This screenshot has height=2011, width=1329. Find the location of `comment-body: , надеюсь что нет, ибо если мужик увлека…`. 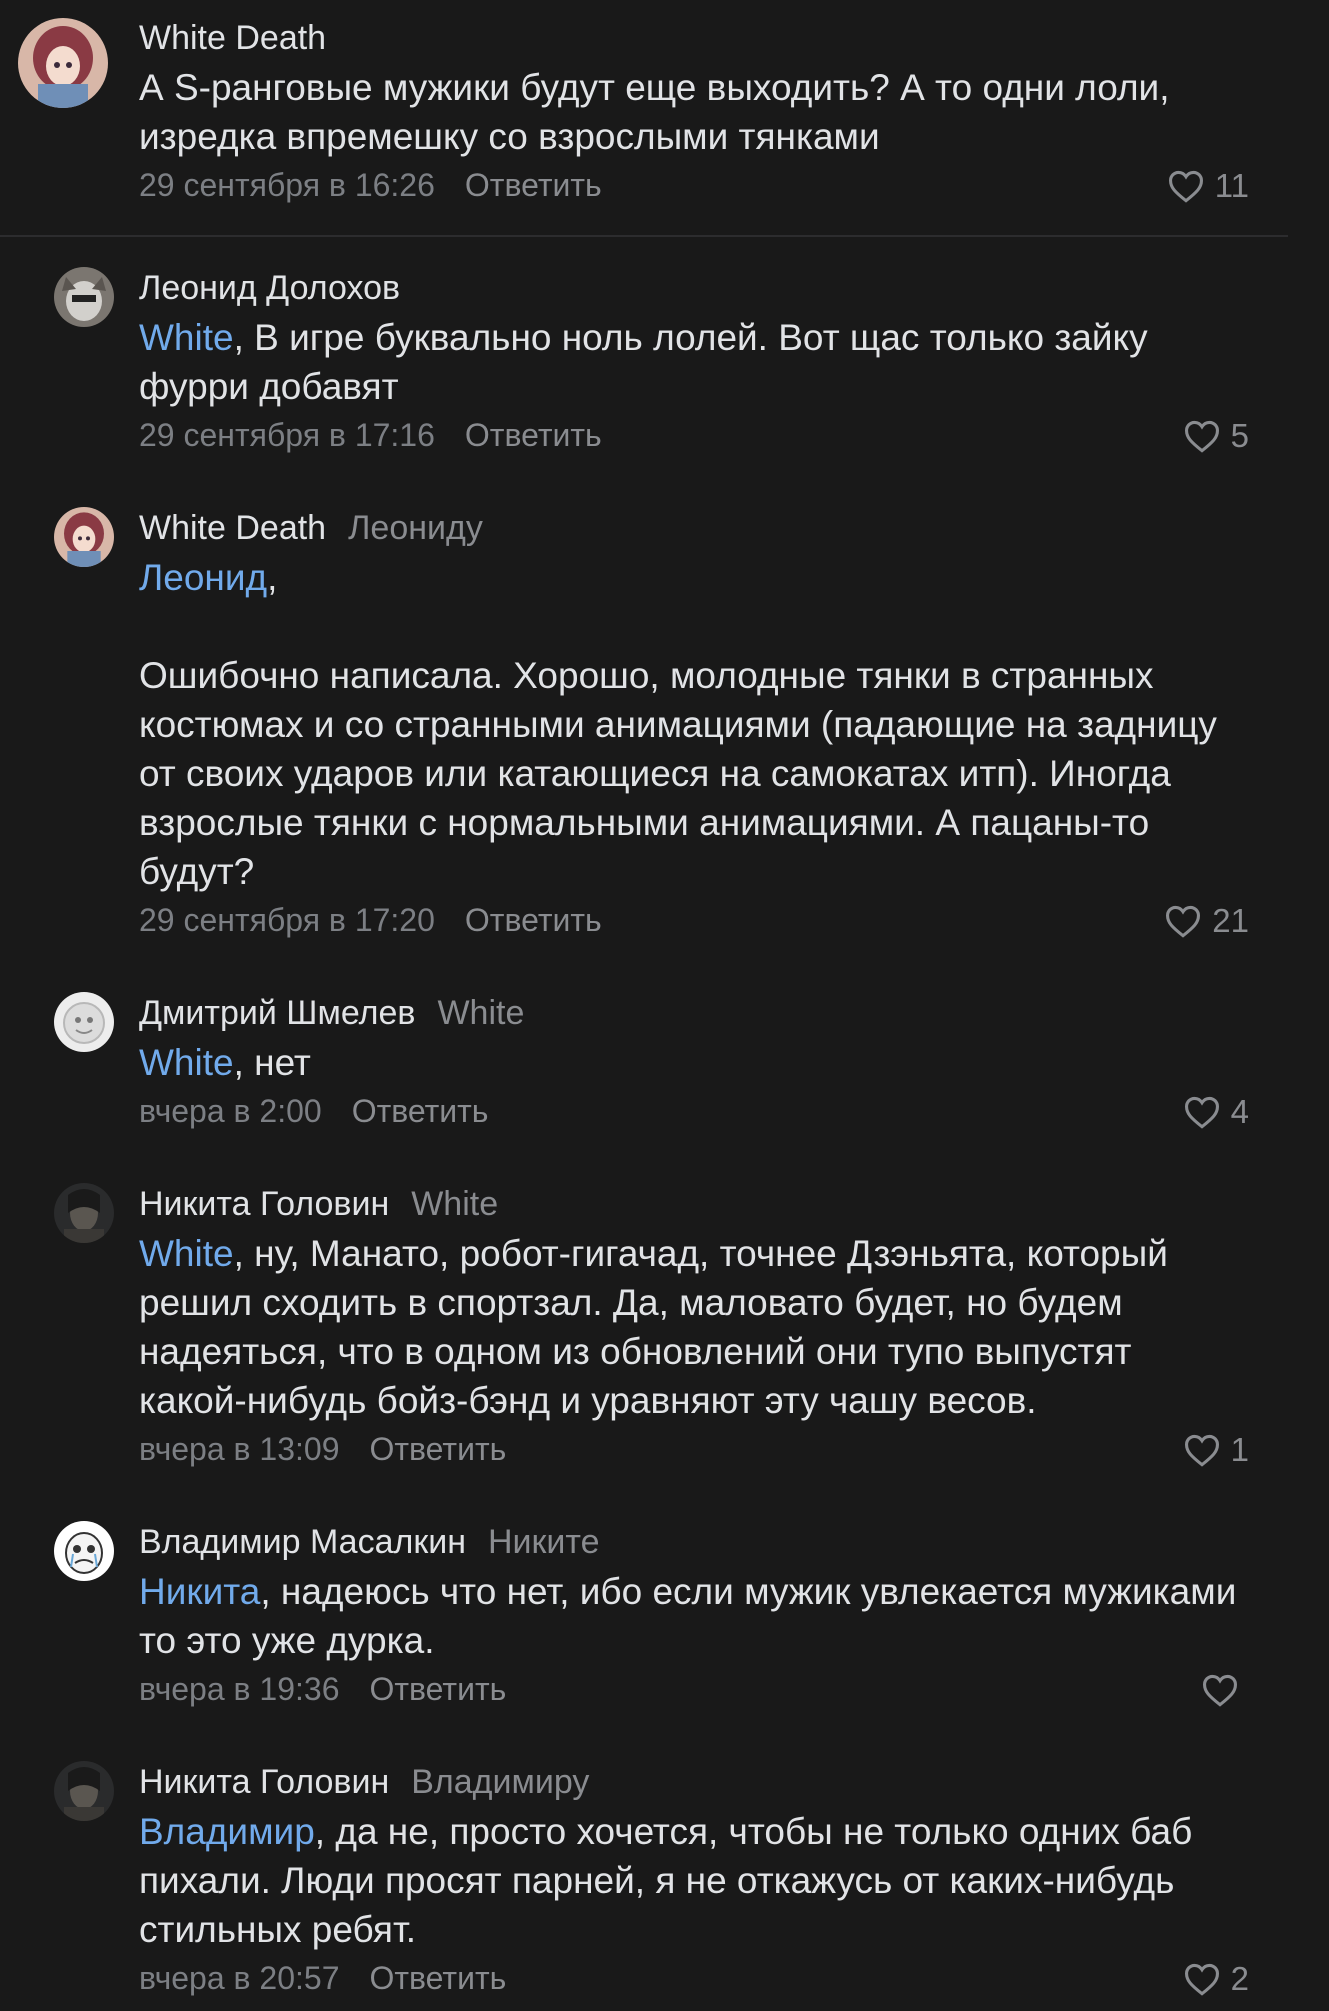

comment-body: , надеюсь что нет, ибо если мужик увлека… is located at coordinates (693, 1616).